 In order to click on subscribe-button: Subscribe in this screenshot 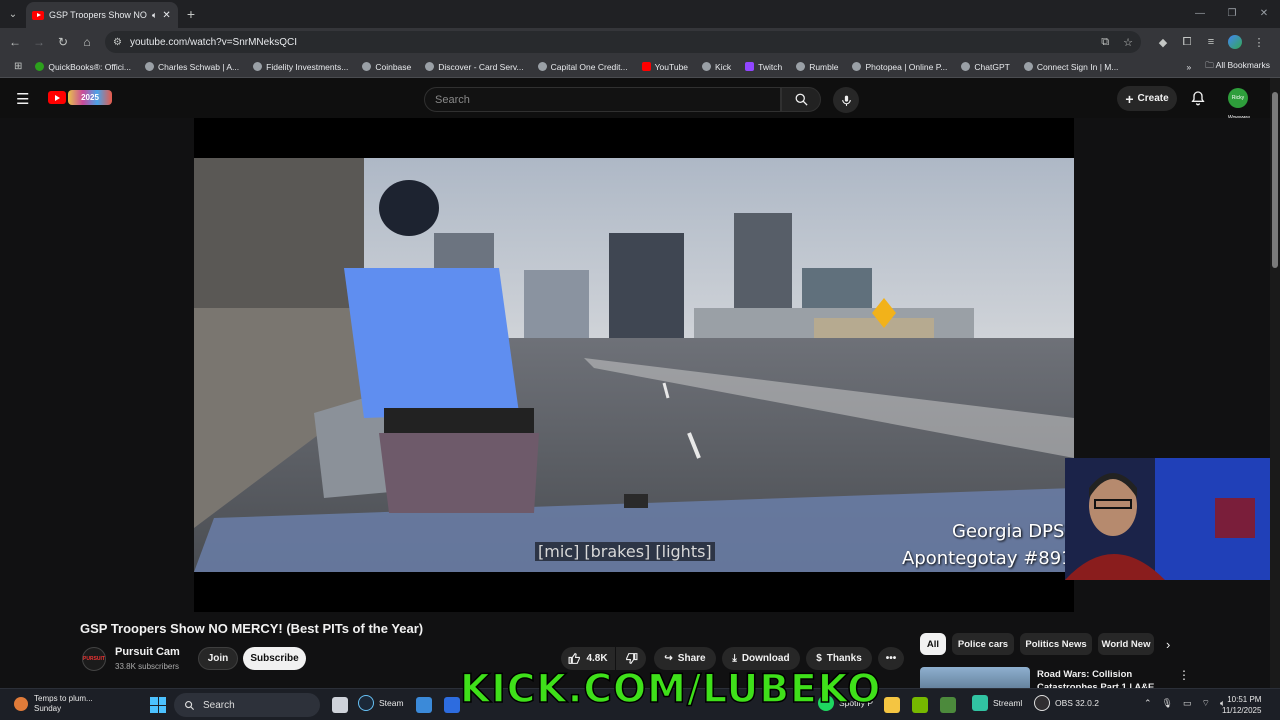, I will do `click(274, 658)`.